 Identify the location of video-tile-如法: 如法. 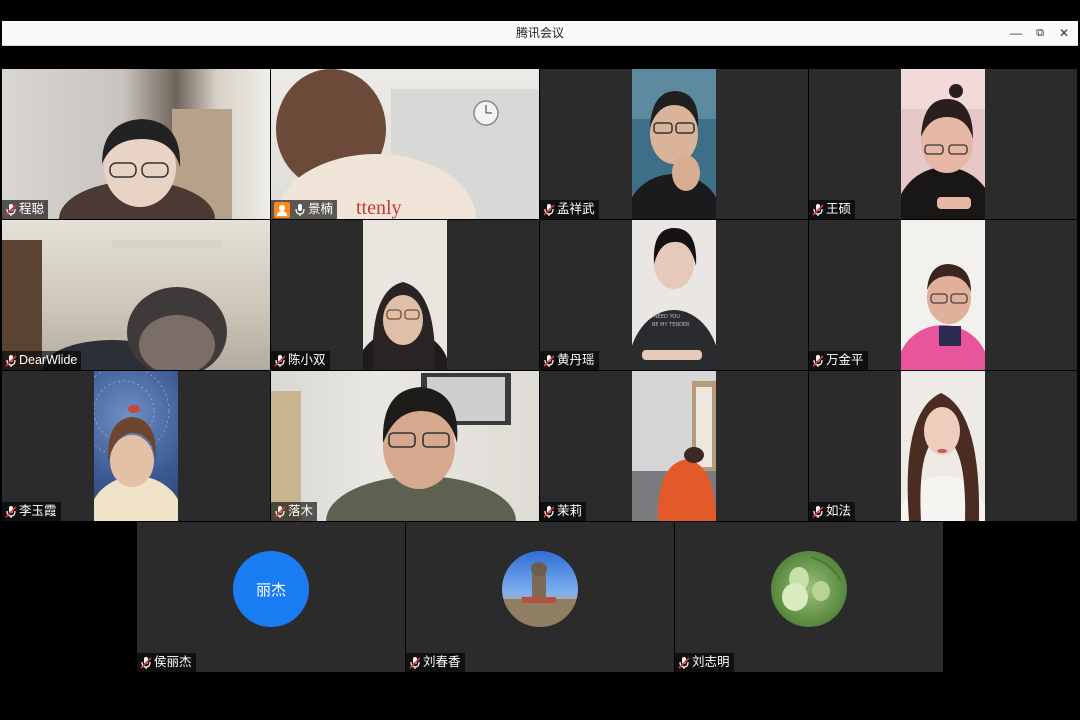
(943, 446).